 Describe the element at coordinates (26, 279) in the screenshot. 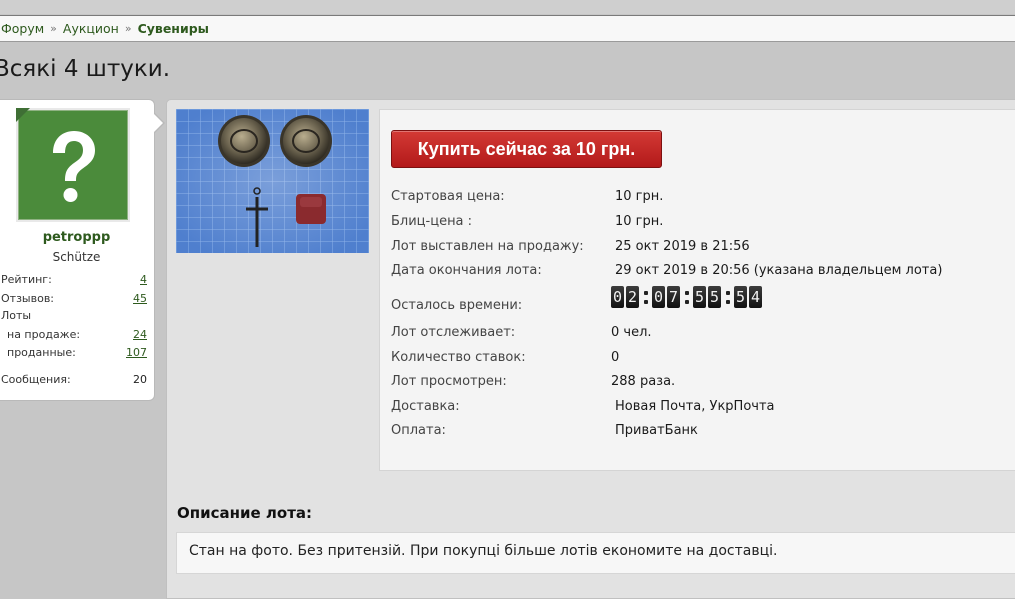

I see `stat-rating-label: Рейтинг:` at that location.